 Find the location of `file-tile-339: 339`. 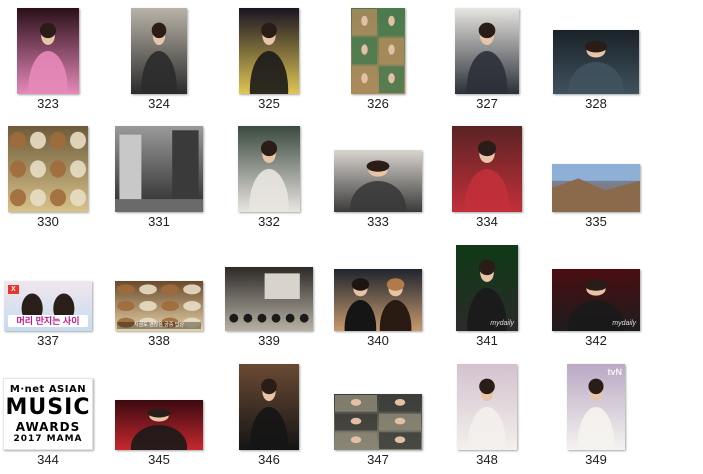

file-tile-339: 339 is located at coordinates (269, 296).